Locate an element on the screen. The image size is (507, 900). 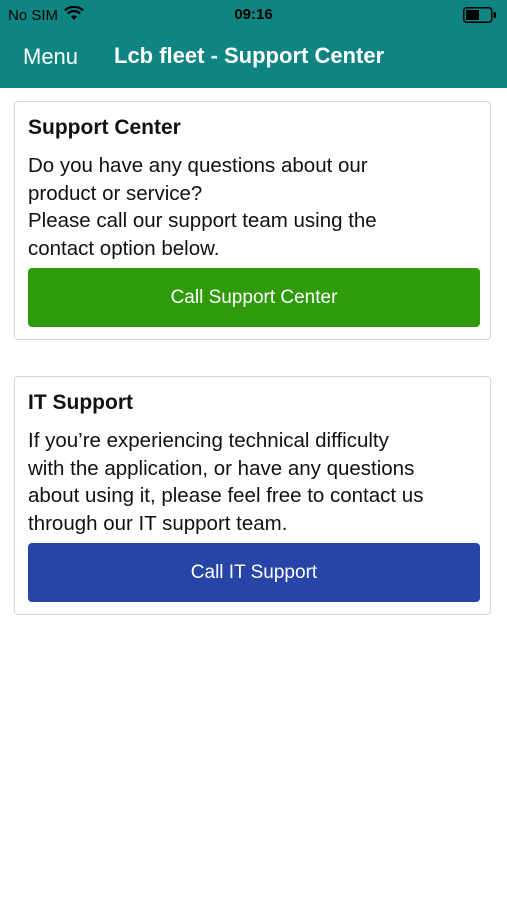
menu-button: Menu is located at coordinates (50, 57).